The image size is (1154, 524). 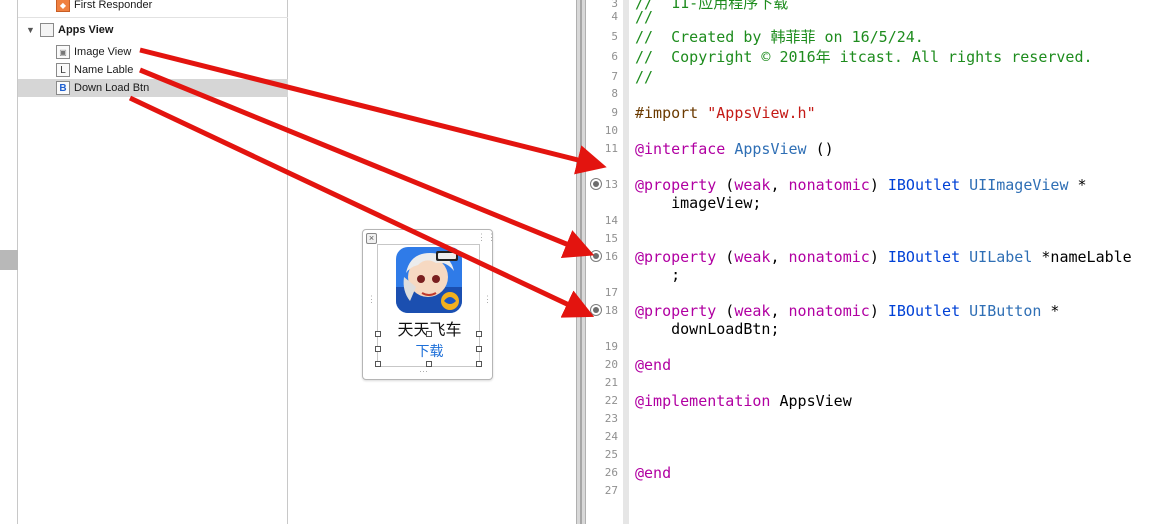 I want to click on first-responder-icon: ◆, so click(x=63, y=6).